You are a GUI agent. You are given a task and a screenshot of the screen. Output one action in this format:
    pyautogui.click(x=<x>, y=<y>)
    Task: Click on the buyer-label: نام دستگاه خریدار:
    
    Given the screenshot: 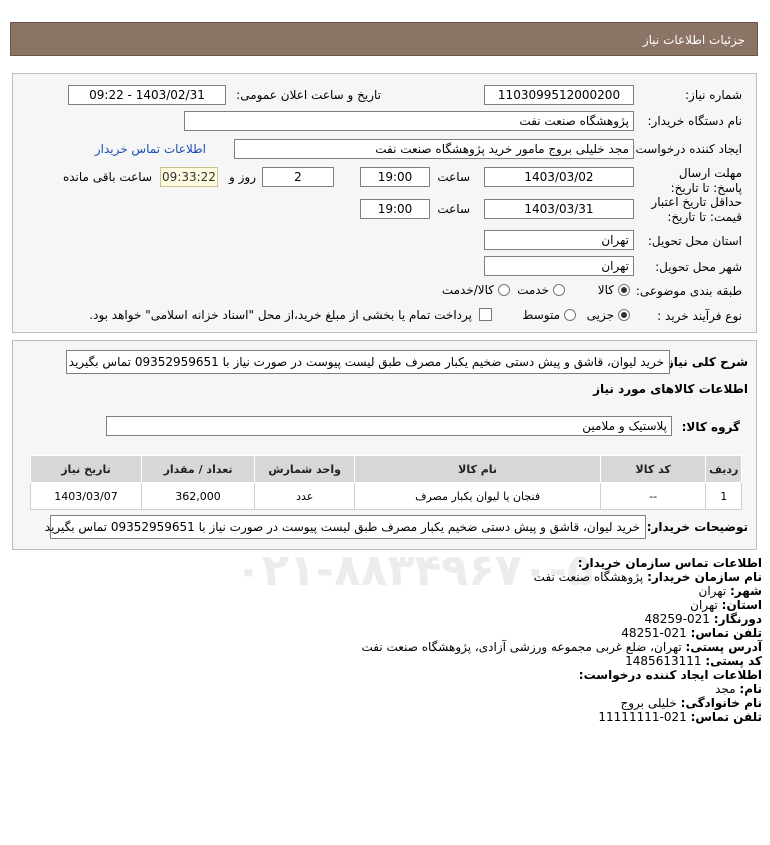 What is the action you would take?
    pyautogui.click(x=695, y=121)
    